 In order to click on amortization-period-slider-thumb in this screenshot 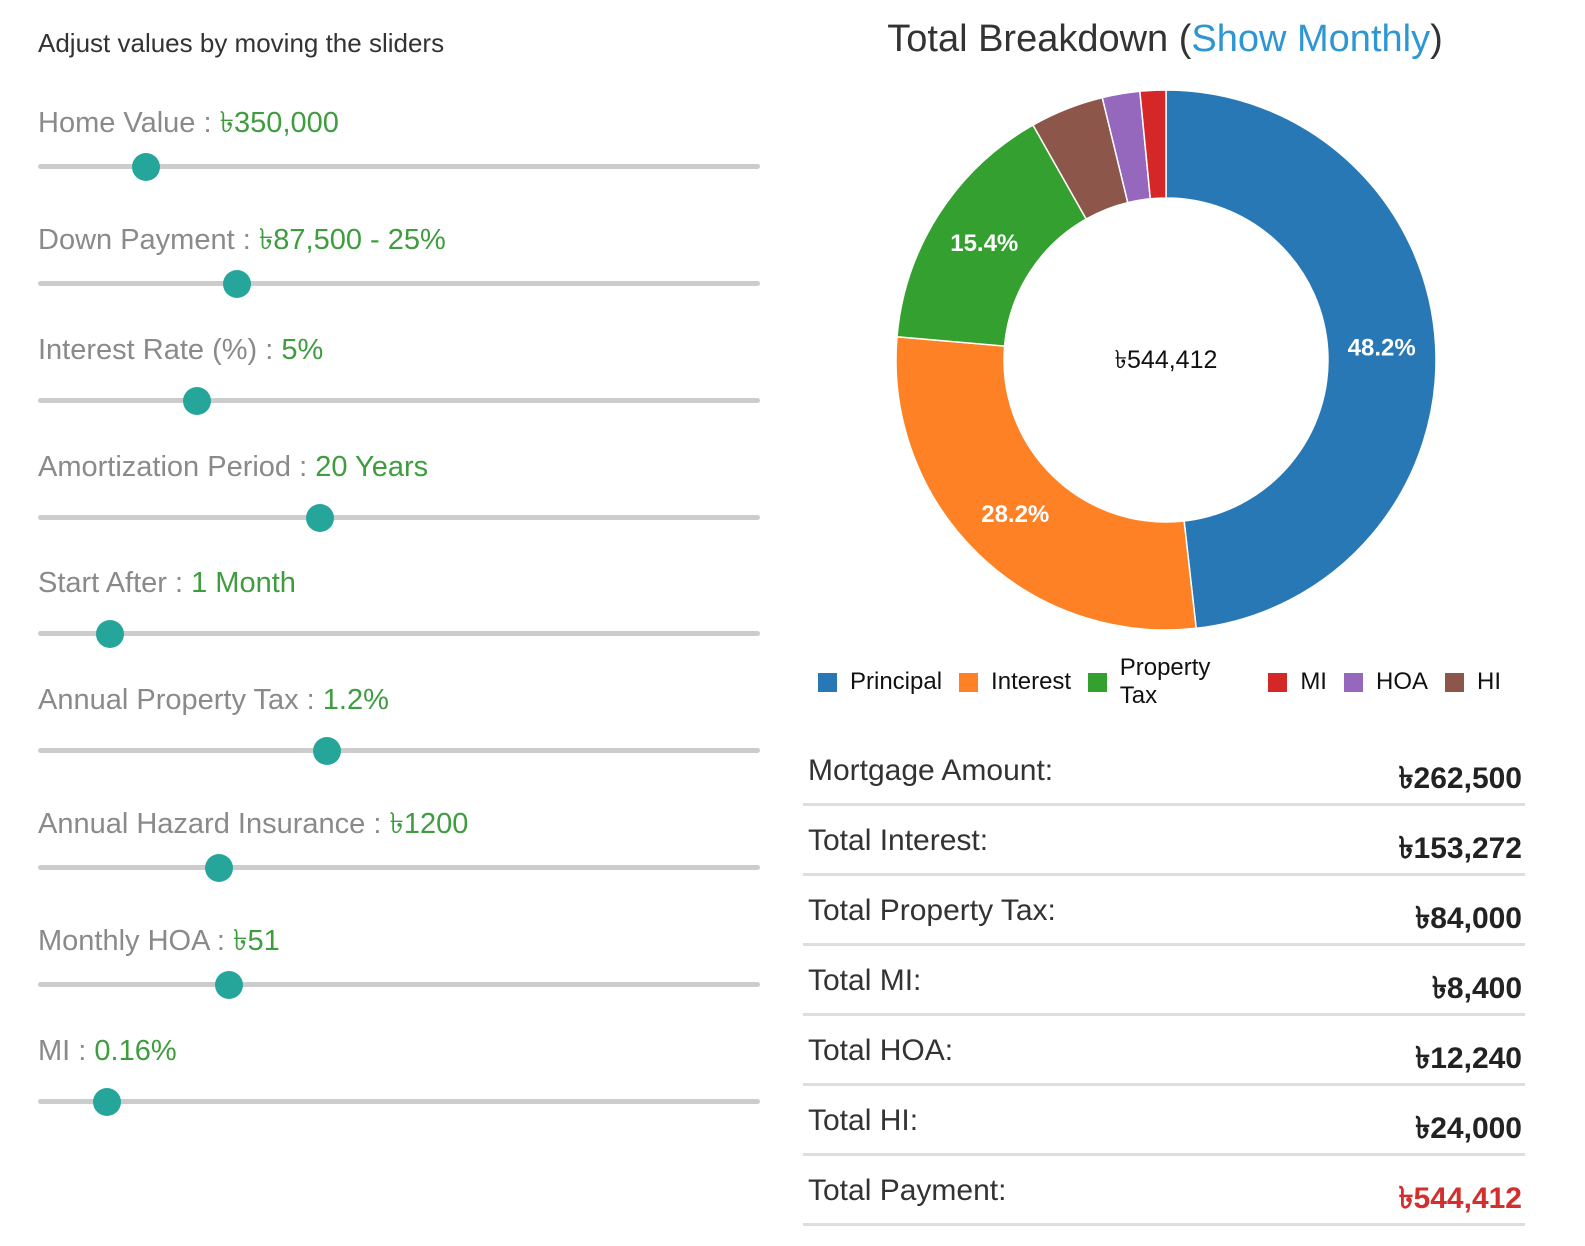, I will do `click(319, 517)`.